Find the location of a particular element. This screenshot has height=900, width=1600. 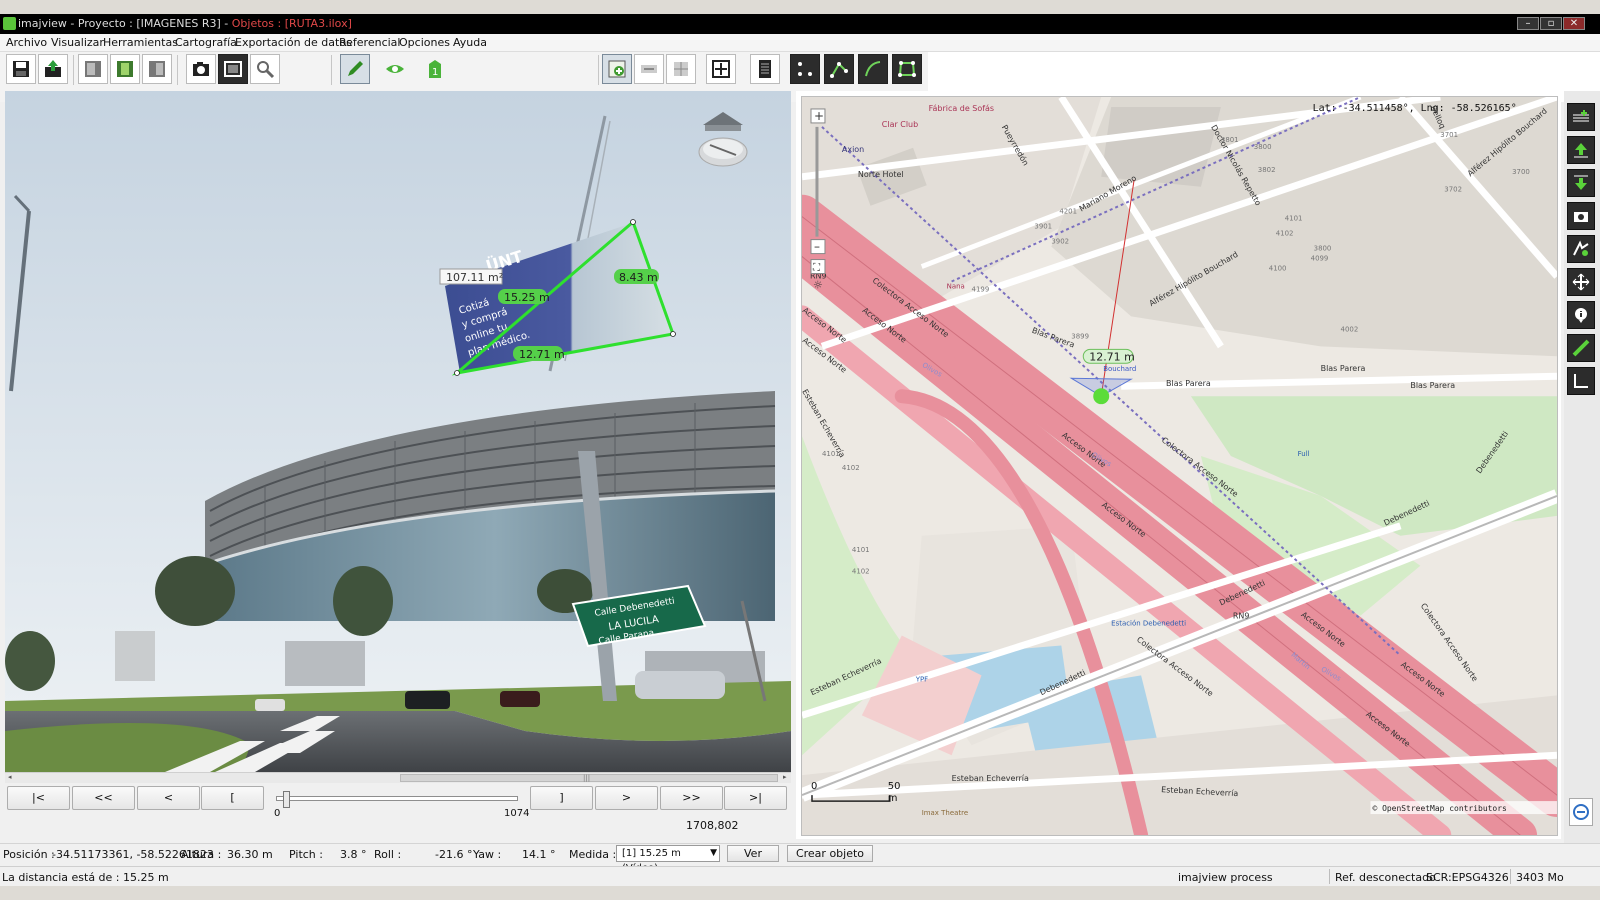

minimize-button: – is located at coordinates (1528, 23).